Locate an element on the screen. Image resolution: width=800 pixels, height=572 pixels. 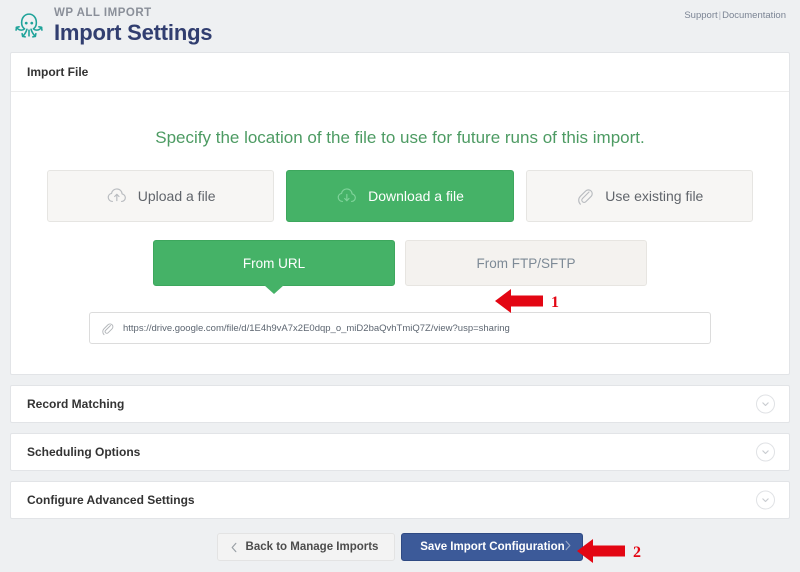
cloud-download-icon is located at coordinates (347, 196).